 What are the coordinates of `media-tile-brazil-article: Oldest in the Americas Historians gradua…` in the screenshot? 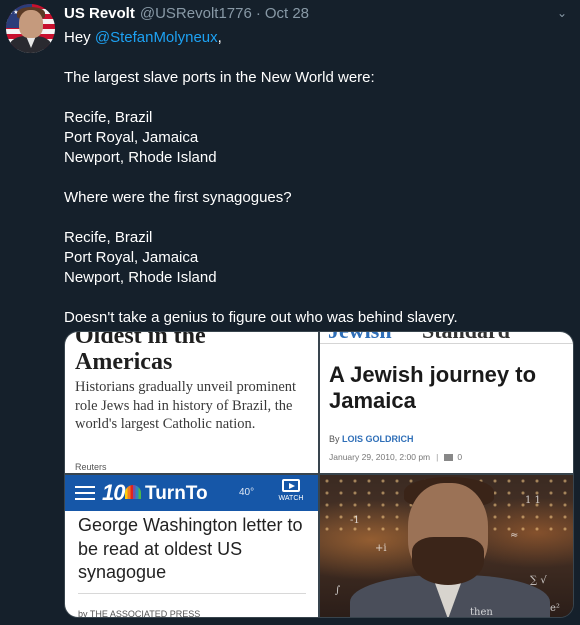 It's located at (191, 402).